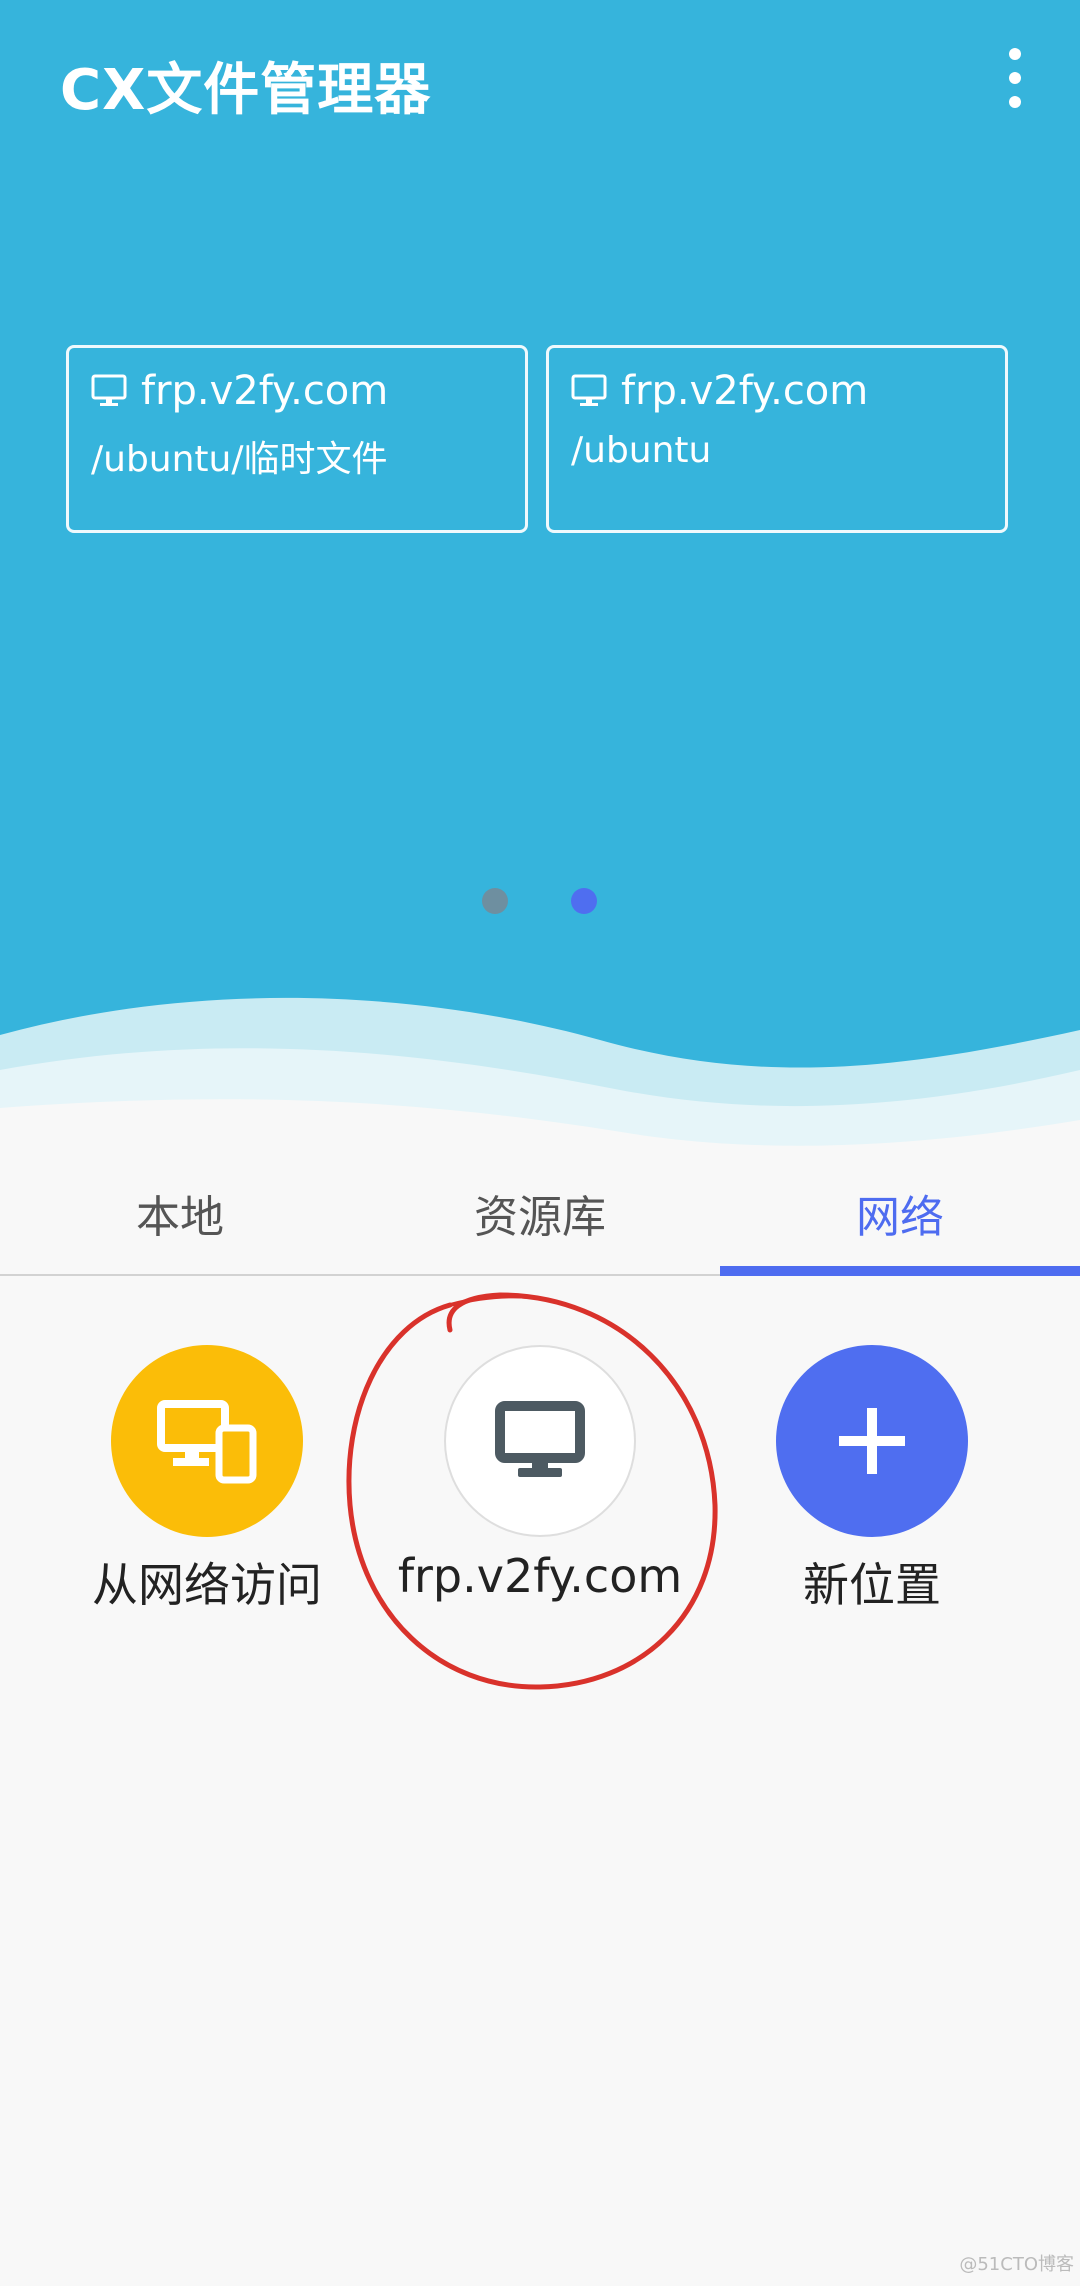 The image size is (1080, 2286). I want to click on devices-icon-circle, so click(207, 1441).